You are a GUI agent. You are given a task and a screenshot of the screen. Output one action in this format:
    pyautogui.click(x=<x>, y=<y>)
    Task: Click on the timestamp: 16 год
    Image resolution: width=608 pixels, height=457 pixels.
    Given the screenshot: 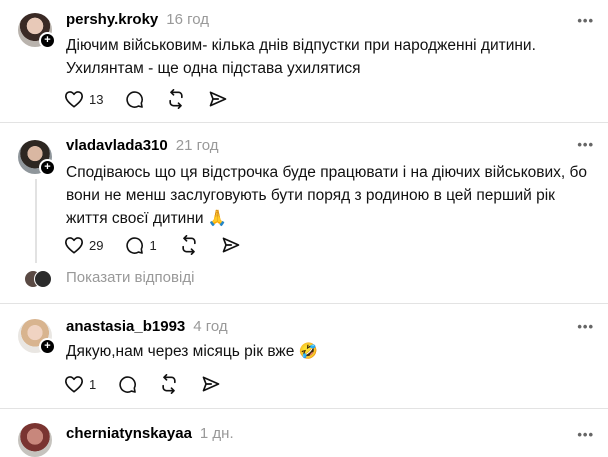 What is the action you would take?
    pyautogui.click(x=188, y=19)
    